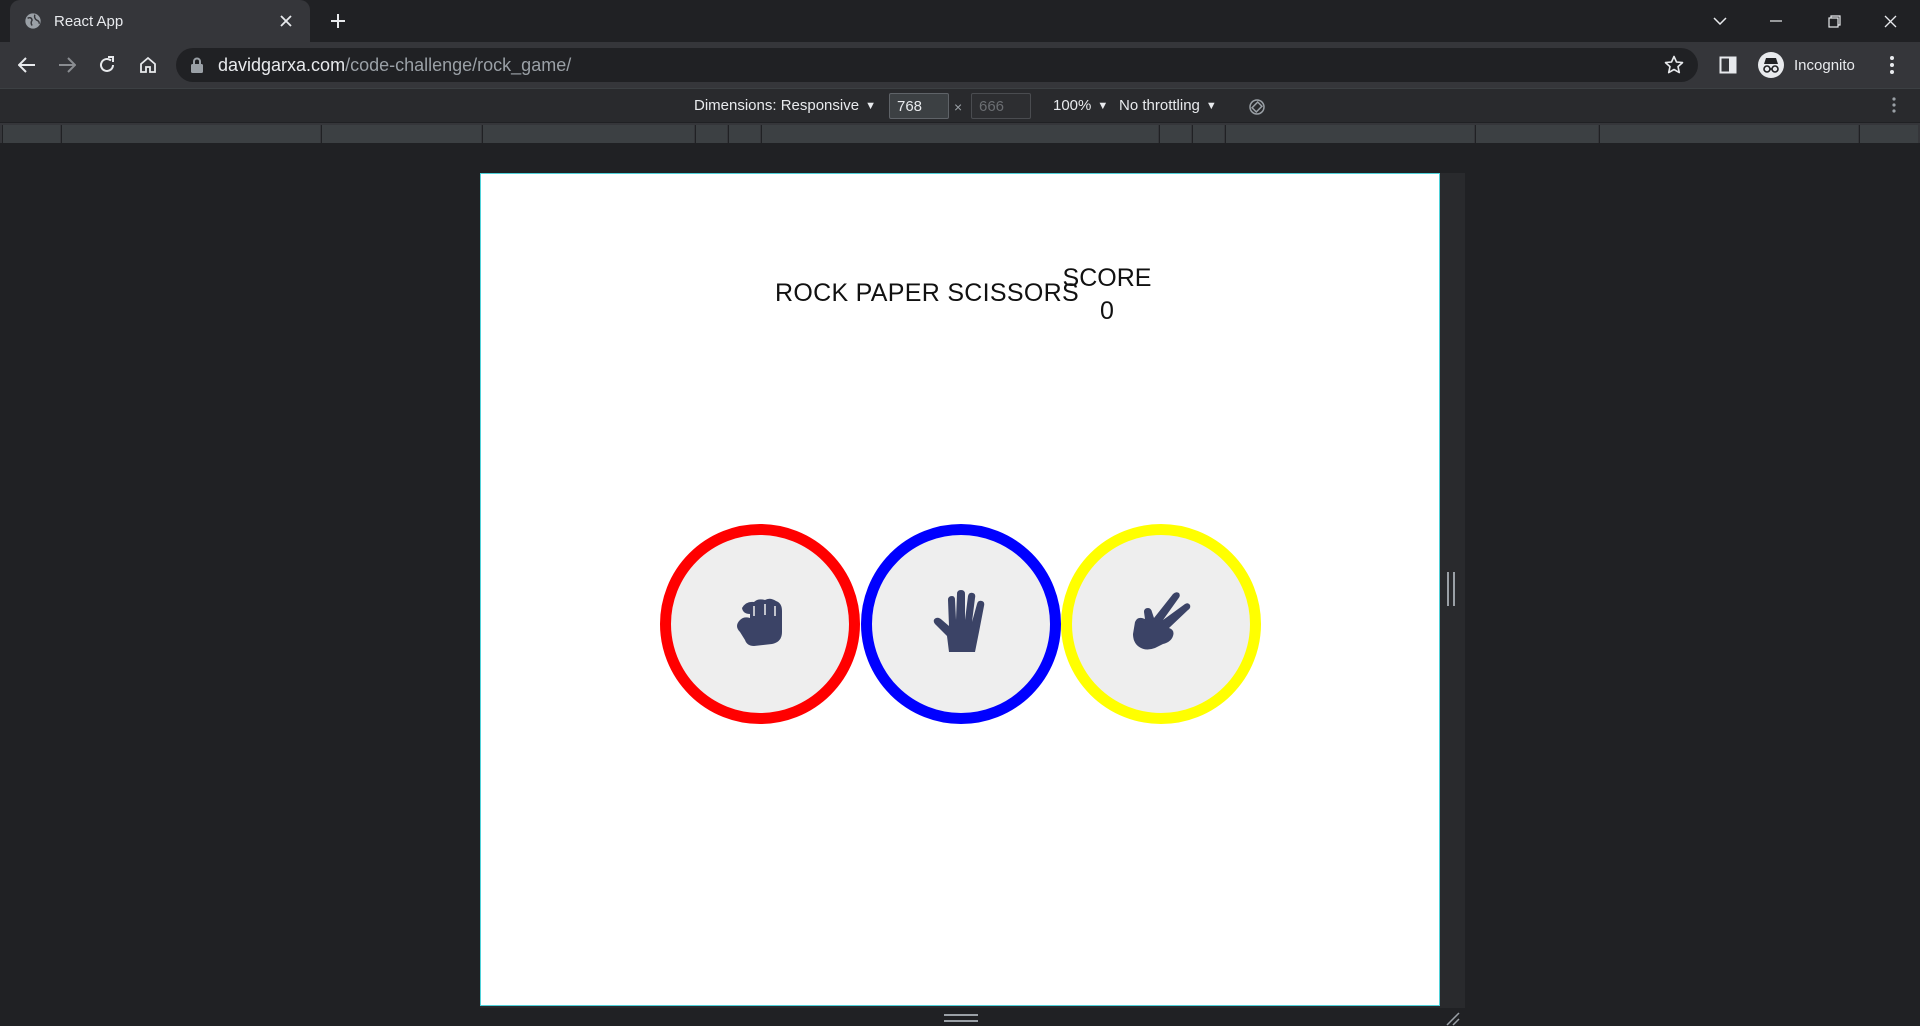 Image resolution: width=1920 pixels, height=1026 pixels. I want to click on dimensions-dropdown: Dimensions: Responsive ▼, so click(785, 105).